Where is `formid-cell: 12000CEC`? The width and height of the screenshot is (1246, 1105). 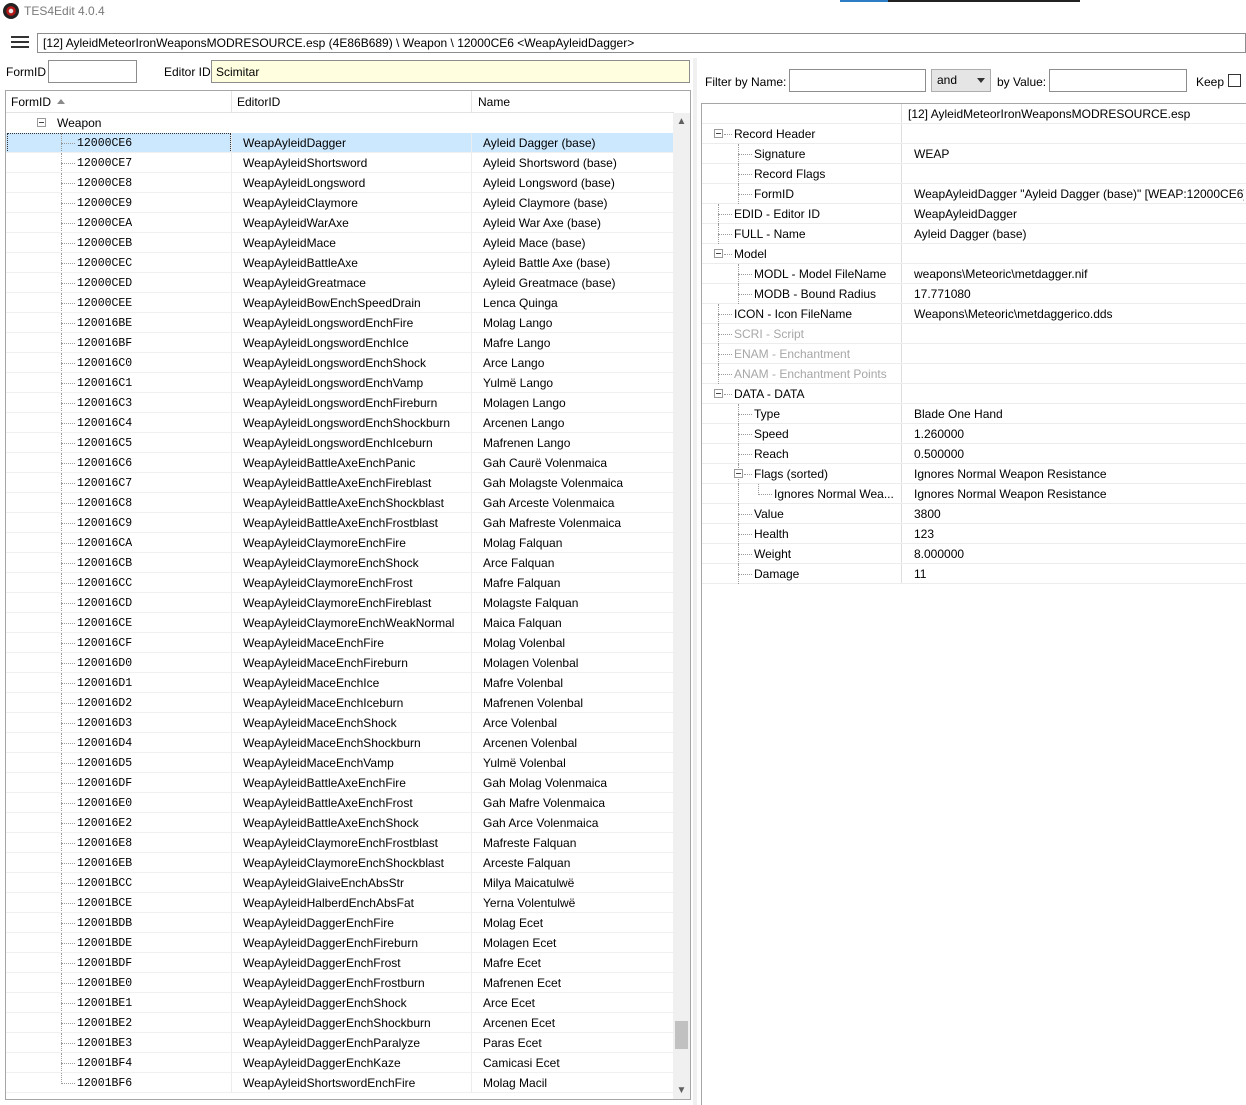 formid-cell: 12000CEC is located at coordinates (105, 263).